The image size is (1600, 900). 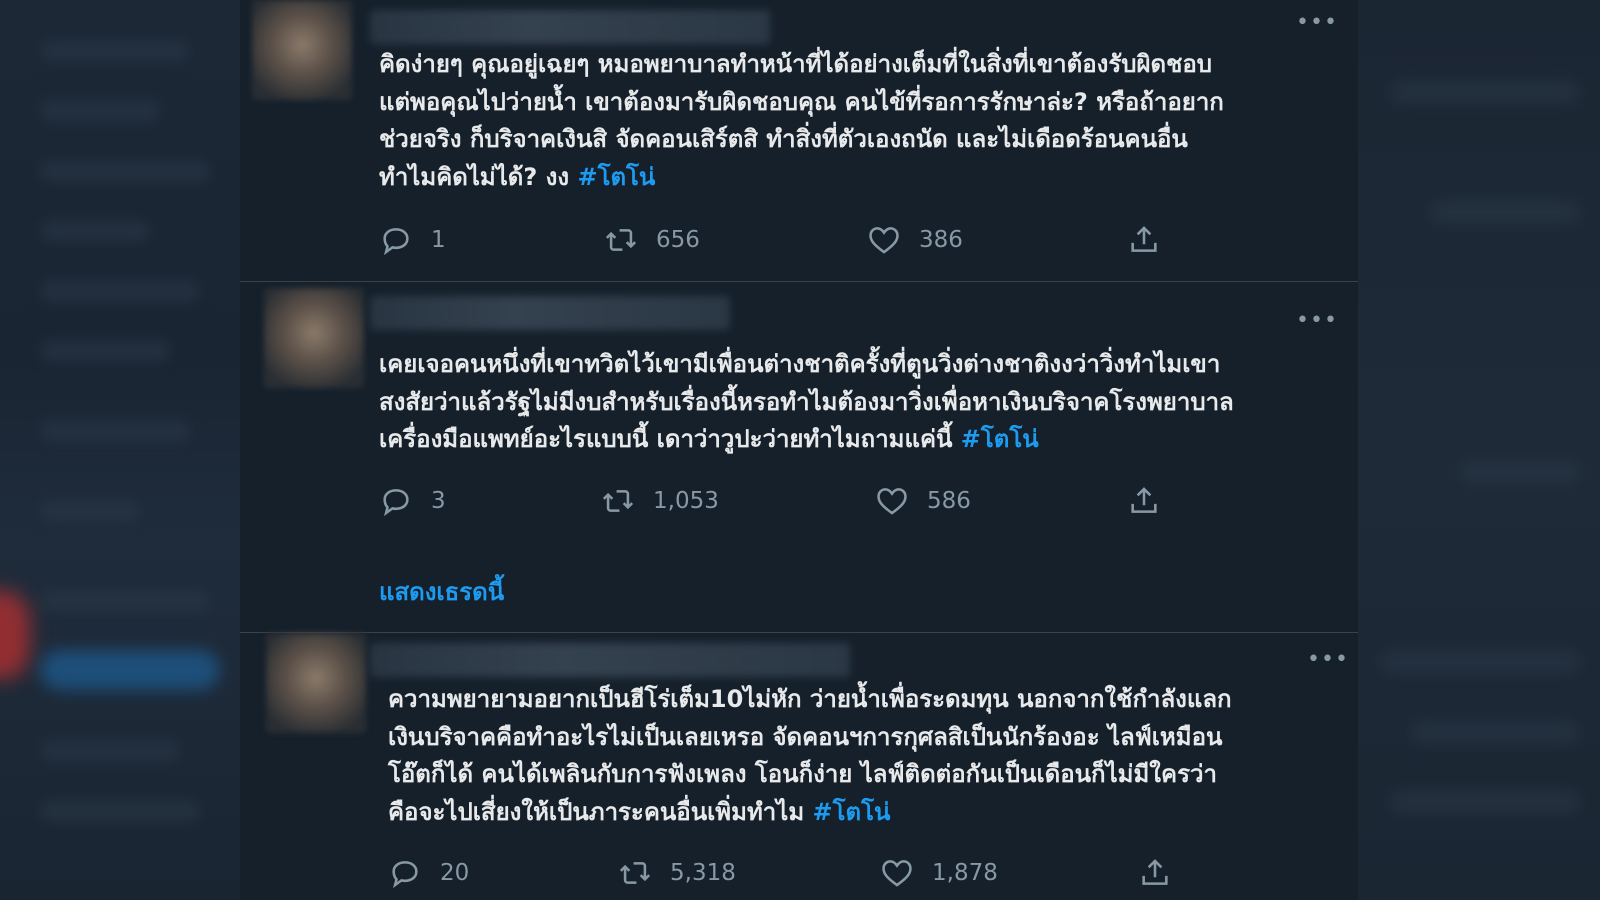 What do you see at coordinates (941, 240) in the screenshot?
I see `like-count: 386` at bounding box center [941, 240].